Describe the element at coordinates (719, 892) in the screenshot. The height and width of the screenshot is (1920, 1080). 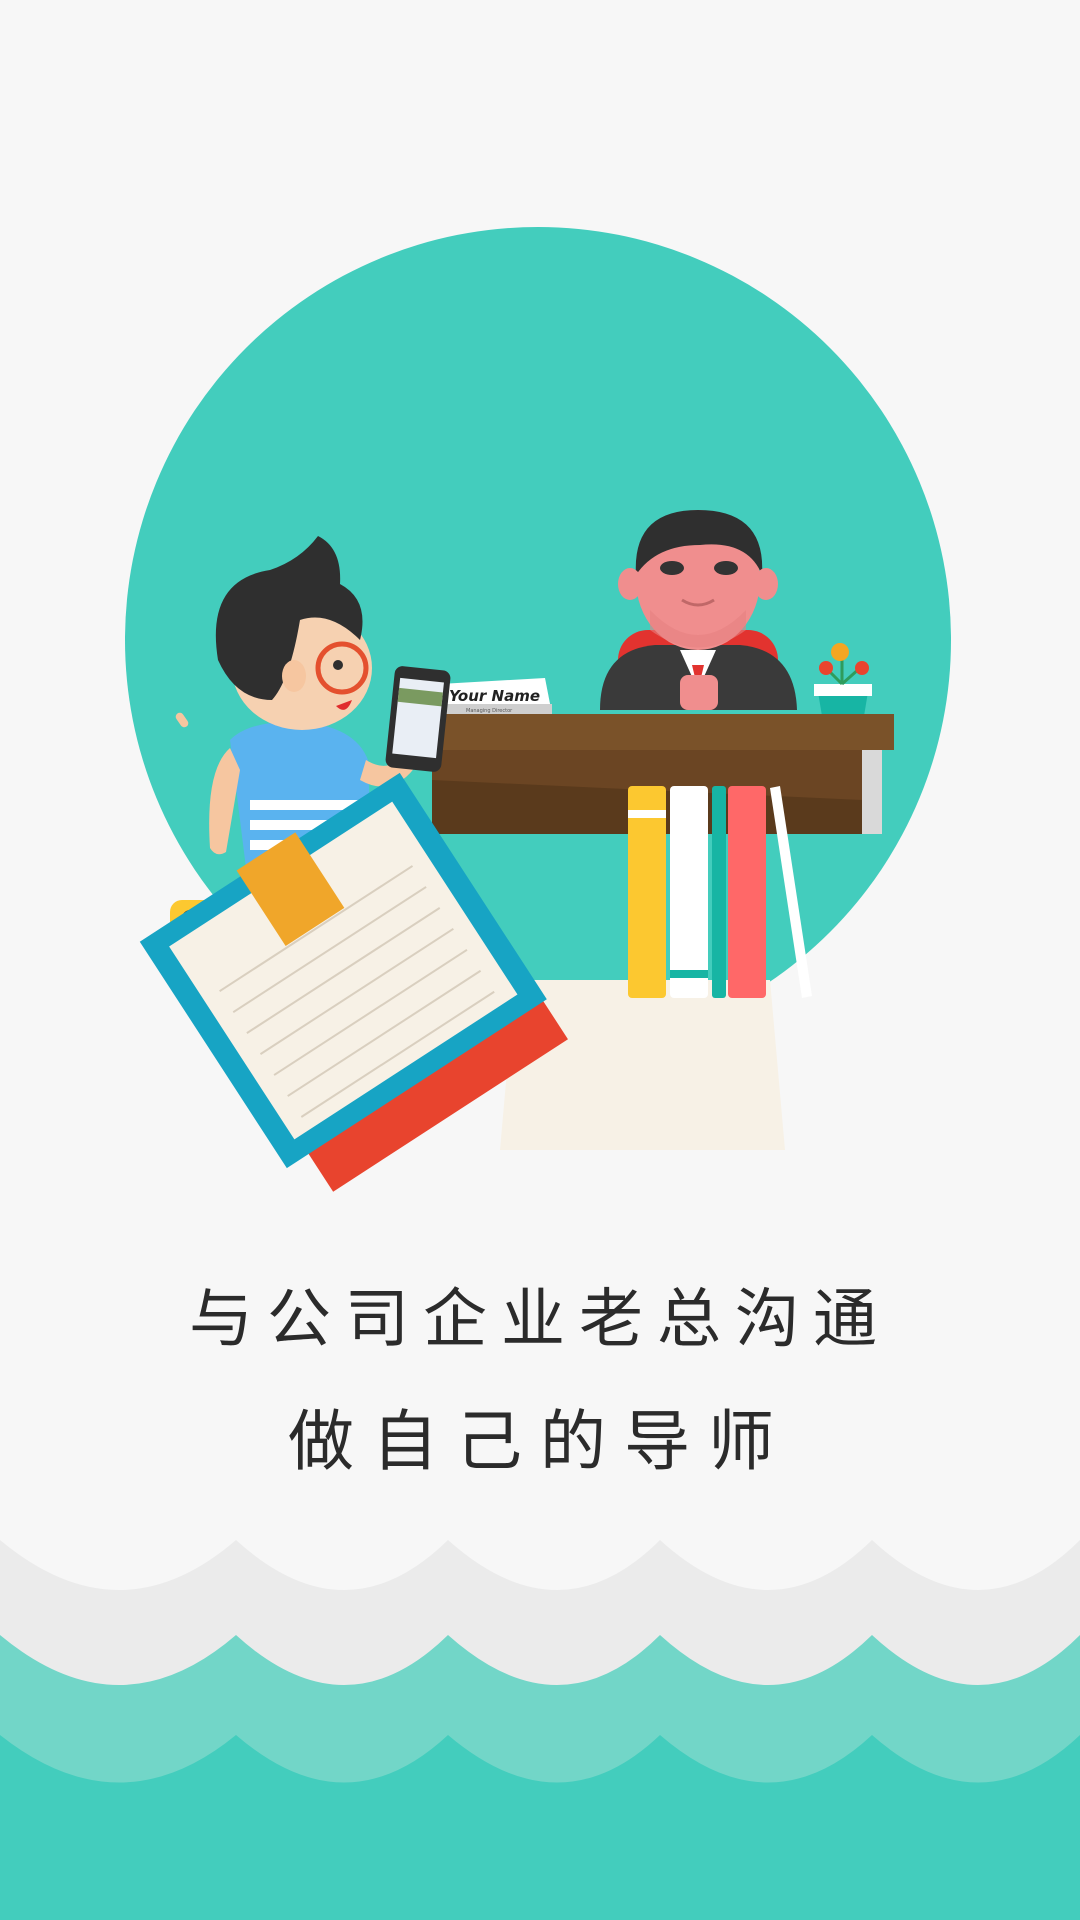
I see `book-teal` at that location.